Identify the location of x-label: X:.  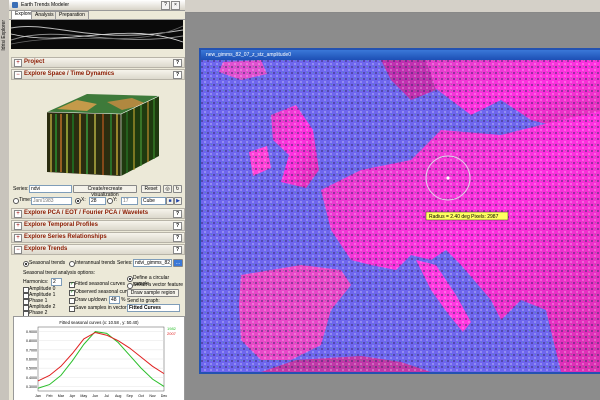
(83, 200).